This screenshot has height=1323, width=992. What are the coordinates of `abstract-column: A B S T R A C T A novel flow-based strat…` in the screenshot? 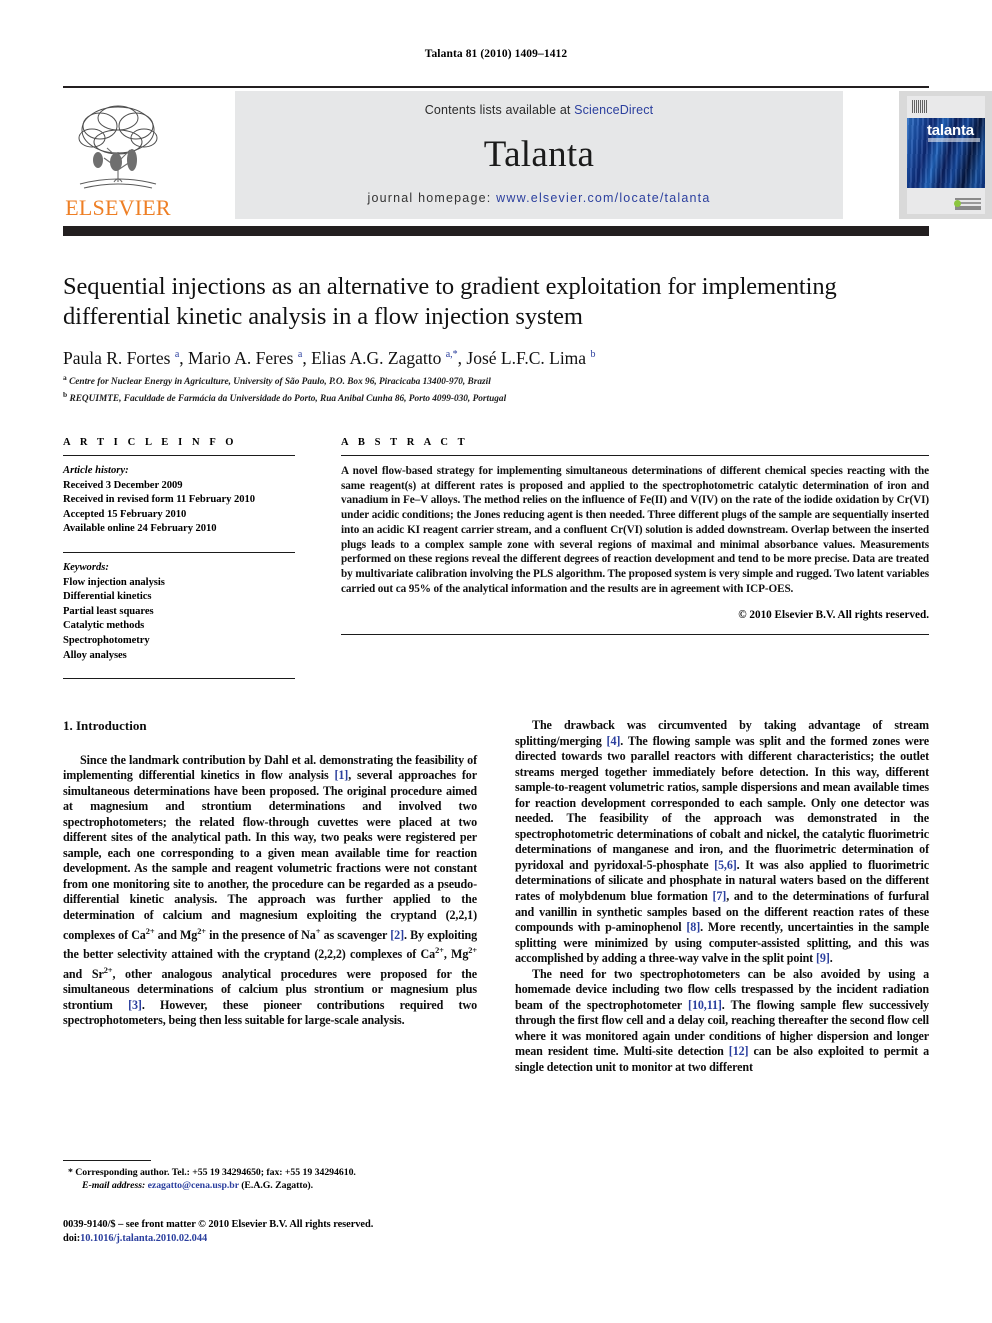 It's located at (635, 540).